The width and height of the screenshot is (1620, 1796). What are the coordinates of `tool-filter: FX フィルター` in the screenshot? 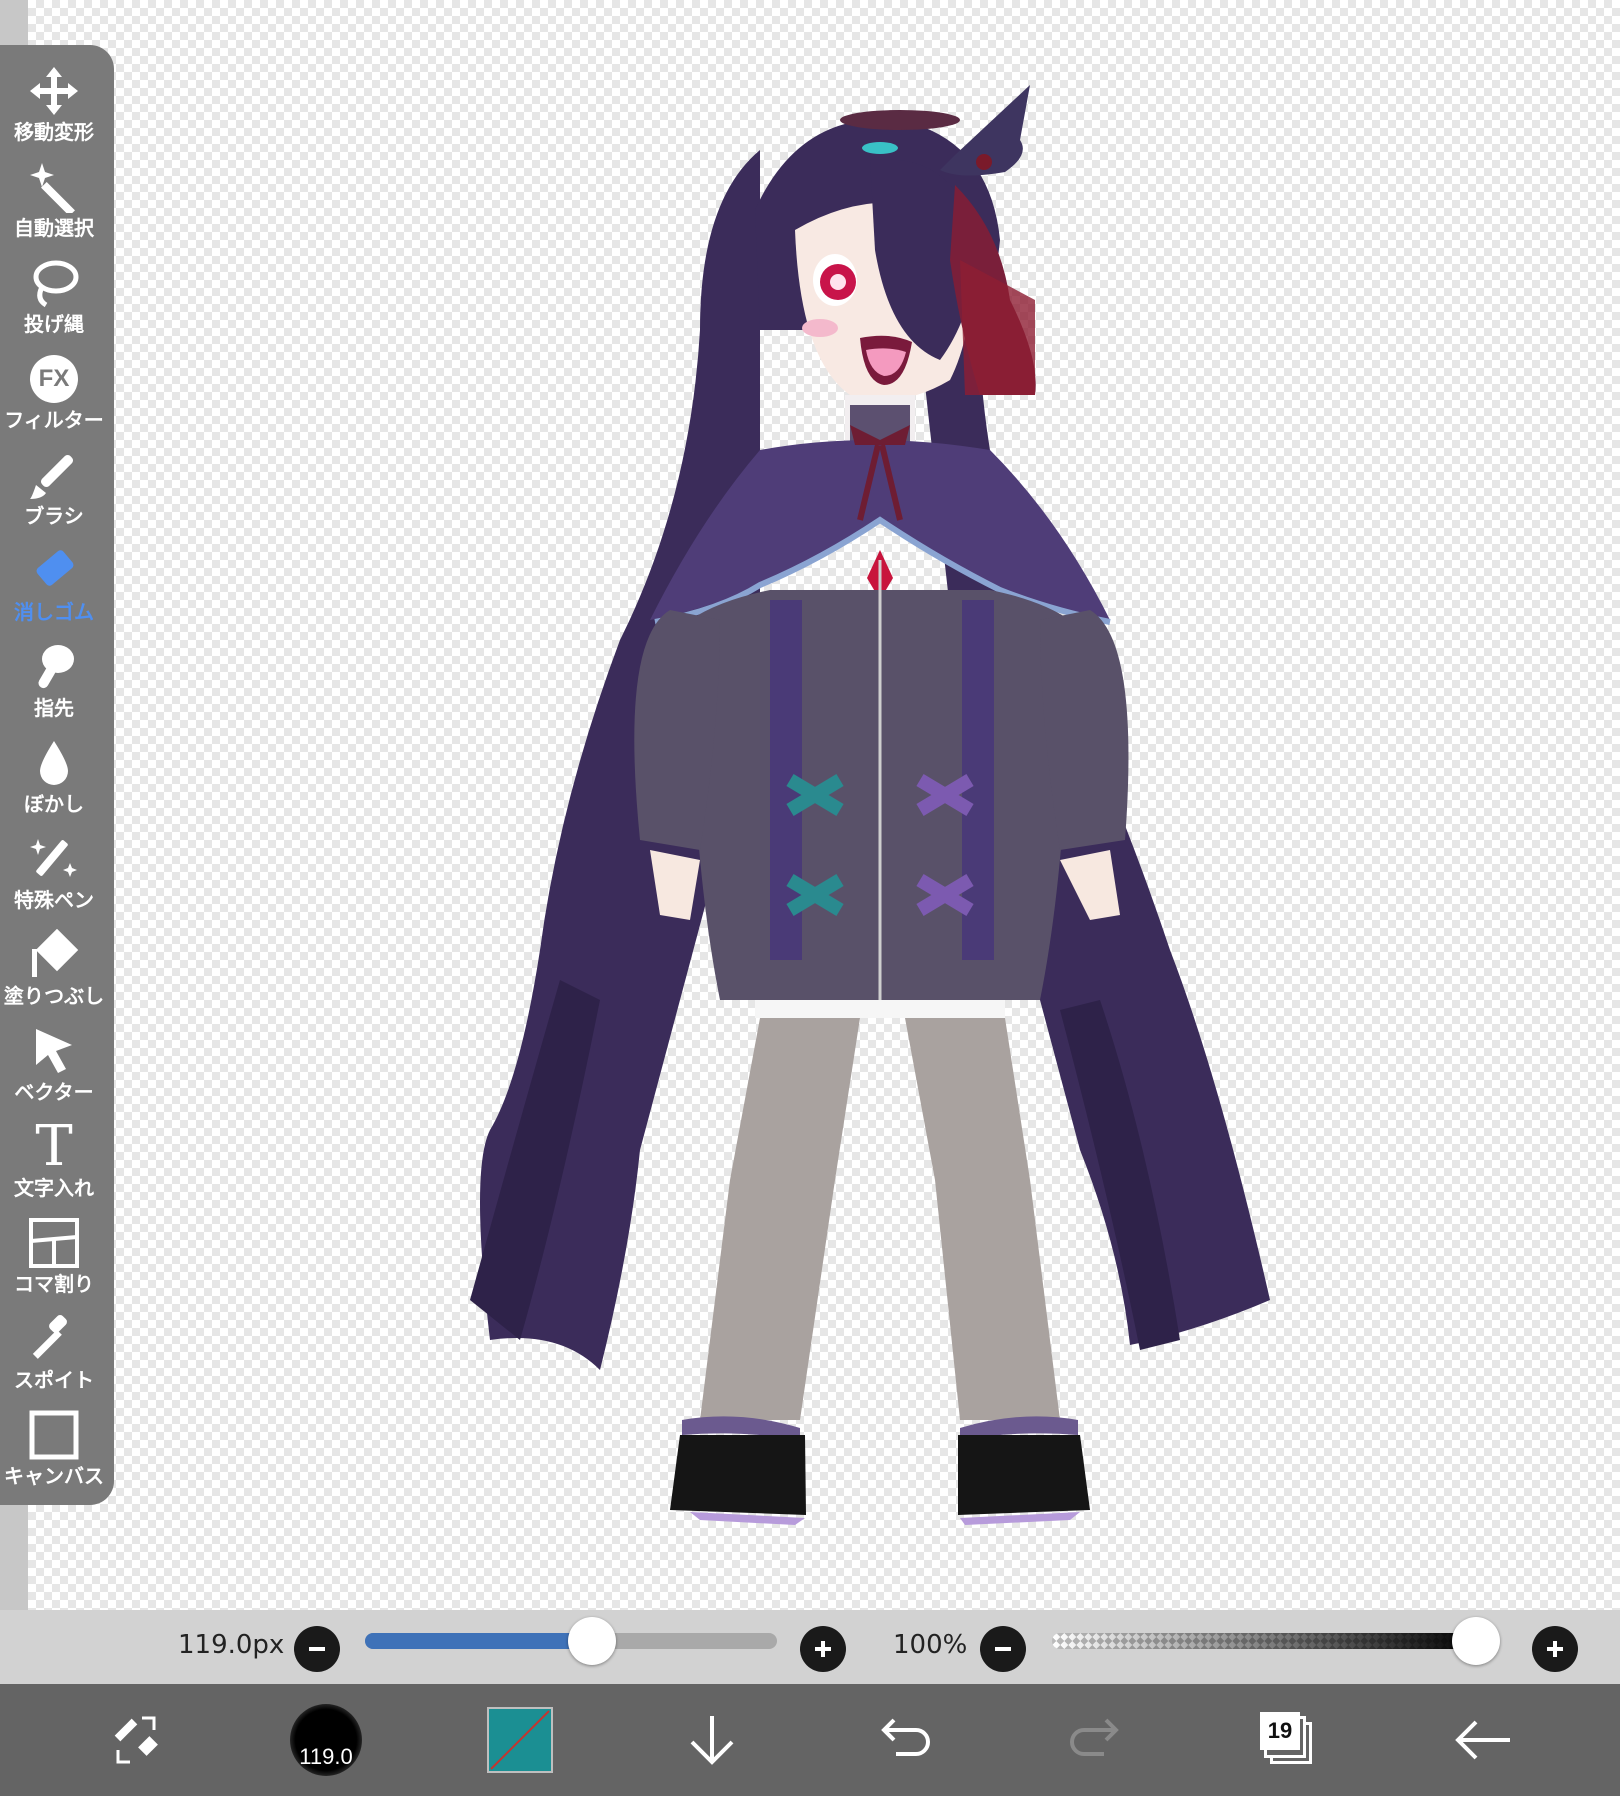 It's located at (54, 399).